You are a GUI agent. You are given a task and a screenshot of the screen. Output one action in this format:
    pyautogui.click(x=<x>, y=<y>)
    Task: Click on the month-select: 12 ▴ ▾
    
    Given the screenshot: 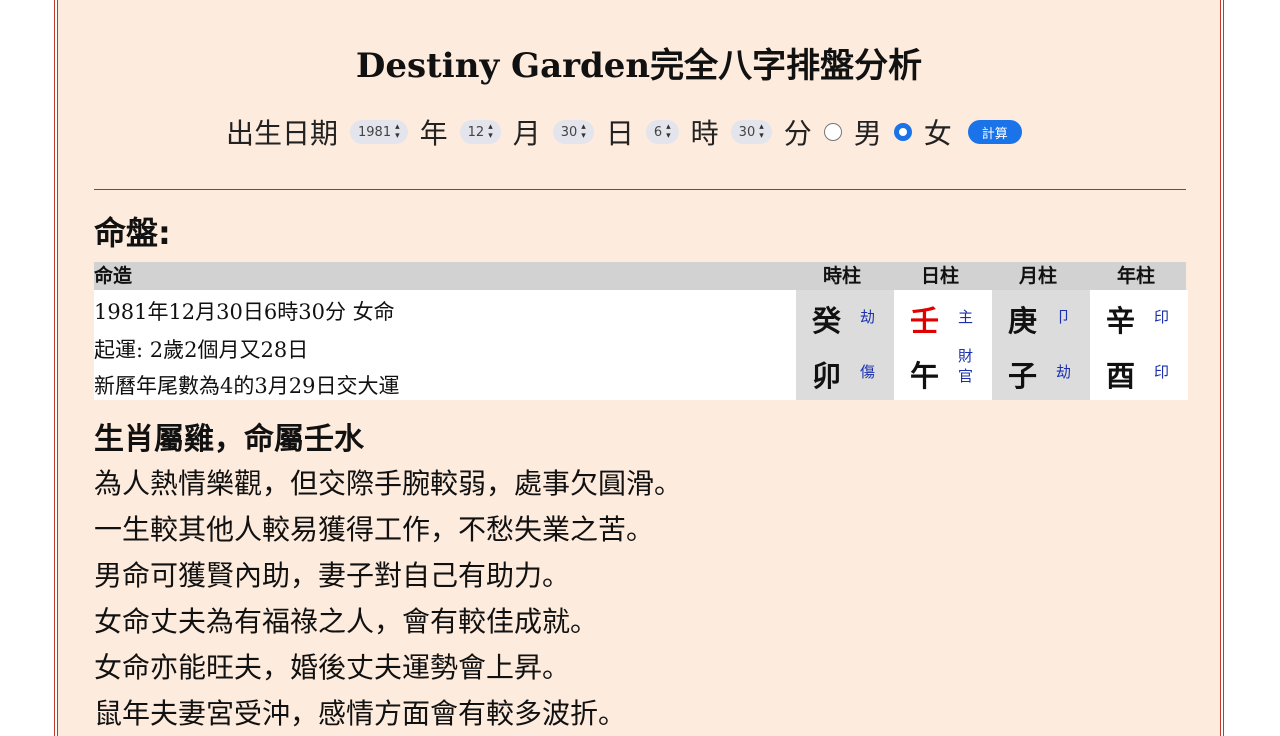 What is the action you would take?
    pyautogui.click(x=480, y=132)
    